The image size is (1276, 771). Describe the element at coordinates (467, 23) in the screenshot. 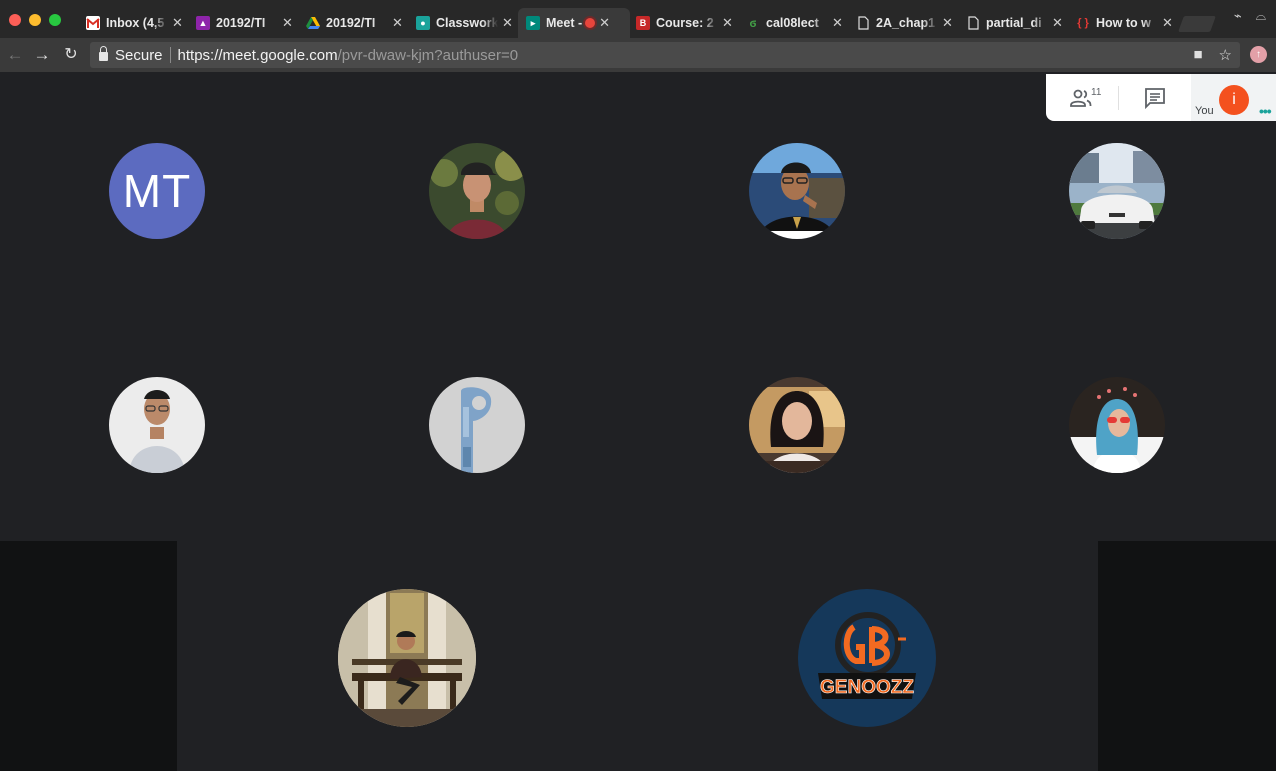

I see `tab-title: Classwork` at that location.